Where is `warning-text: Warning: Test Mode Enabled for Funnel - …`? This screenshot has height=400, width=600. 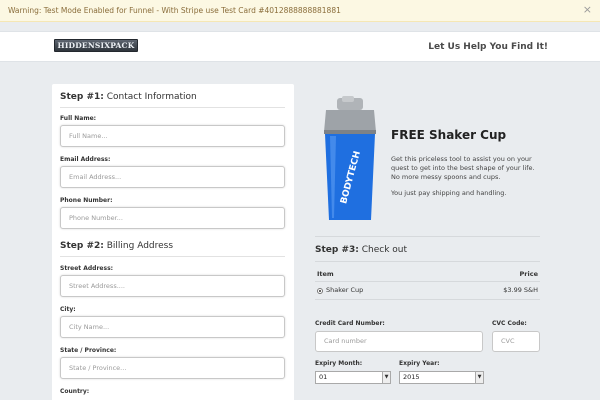
warning-text: Warning: Test Mode Enabled for Funnel - … is located at coordinates (174, 10).